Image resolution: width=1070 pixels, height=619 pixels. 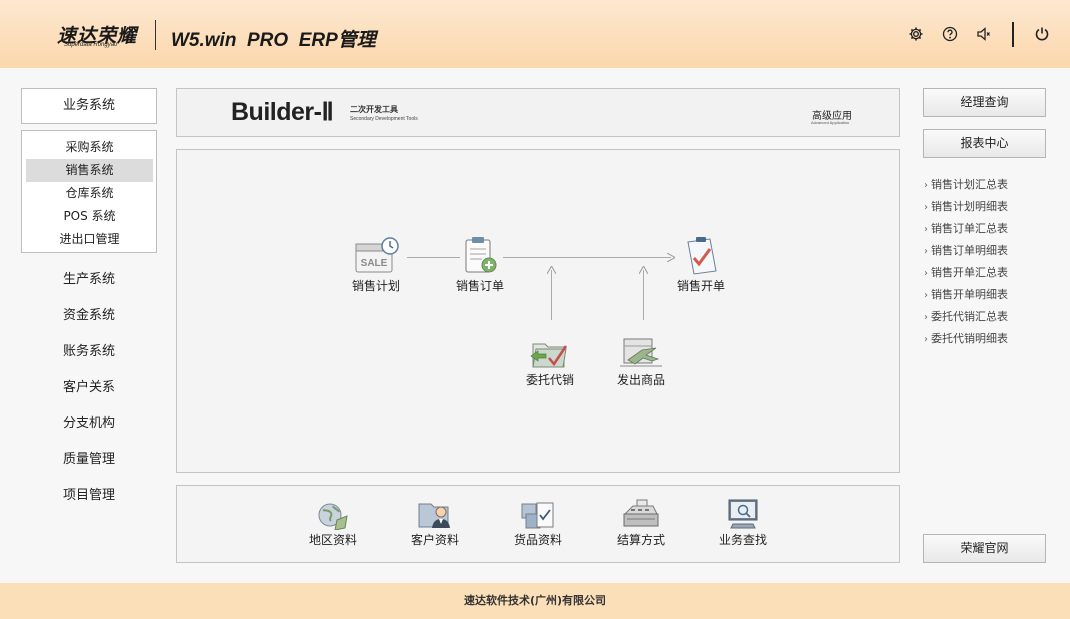 I want to click on official-website-button: 荣耀官网, so click(x=984, y=548).